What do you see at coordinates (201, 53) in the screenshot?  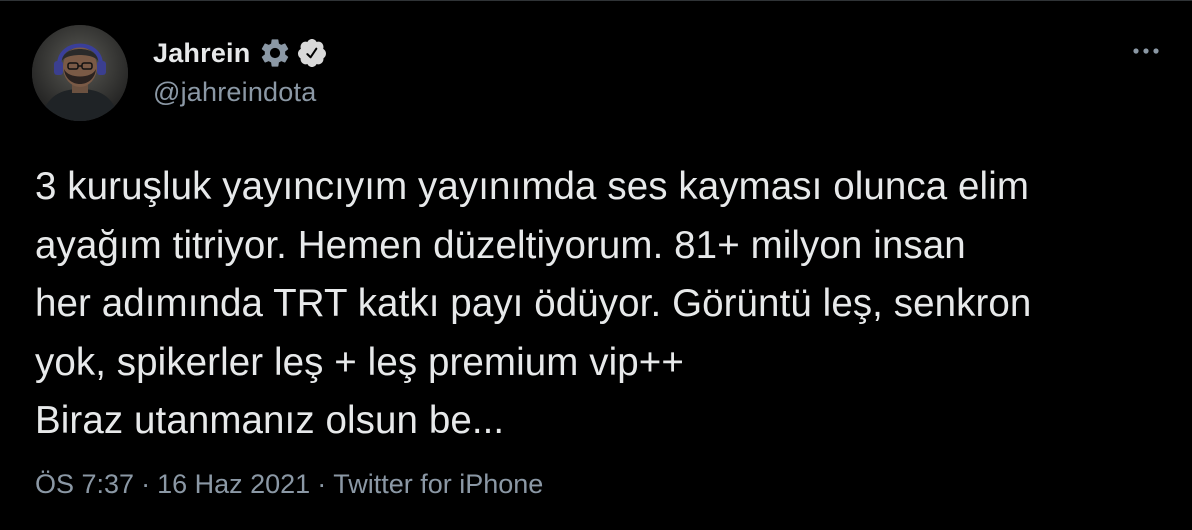 I see `display-name: Jahrein` at bounding box center [201, 53].